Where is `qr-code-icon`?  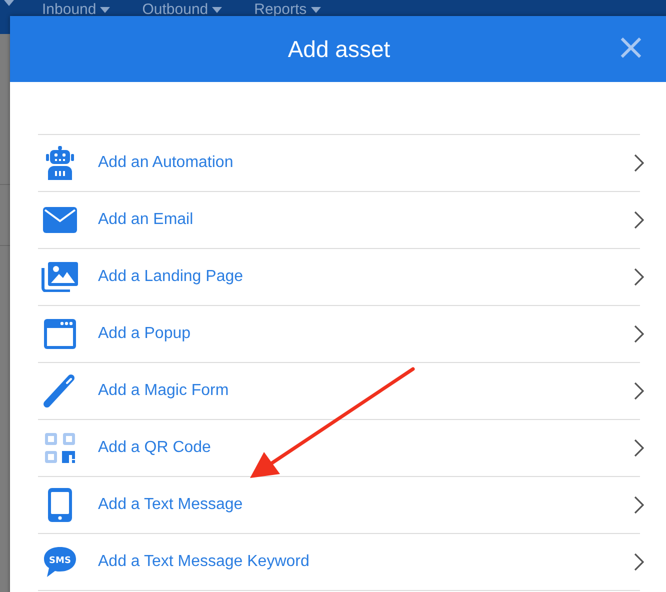
qr-code-icon is located at coordinates (60, 448).